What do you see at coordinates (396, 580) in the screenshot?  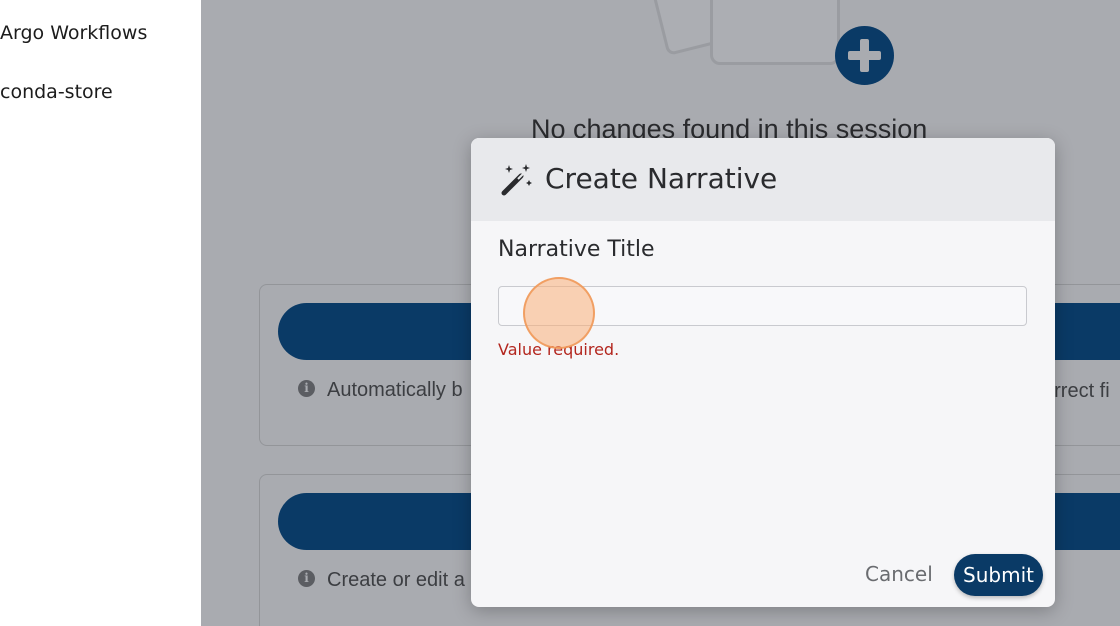 I see `action-card-info-text: Create or edit a` at bounding box center [396, 580].